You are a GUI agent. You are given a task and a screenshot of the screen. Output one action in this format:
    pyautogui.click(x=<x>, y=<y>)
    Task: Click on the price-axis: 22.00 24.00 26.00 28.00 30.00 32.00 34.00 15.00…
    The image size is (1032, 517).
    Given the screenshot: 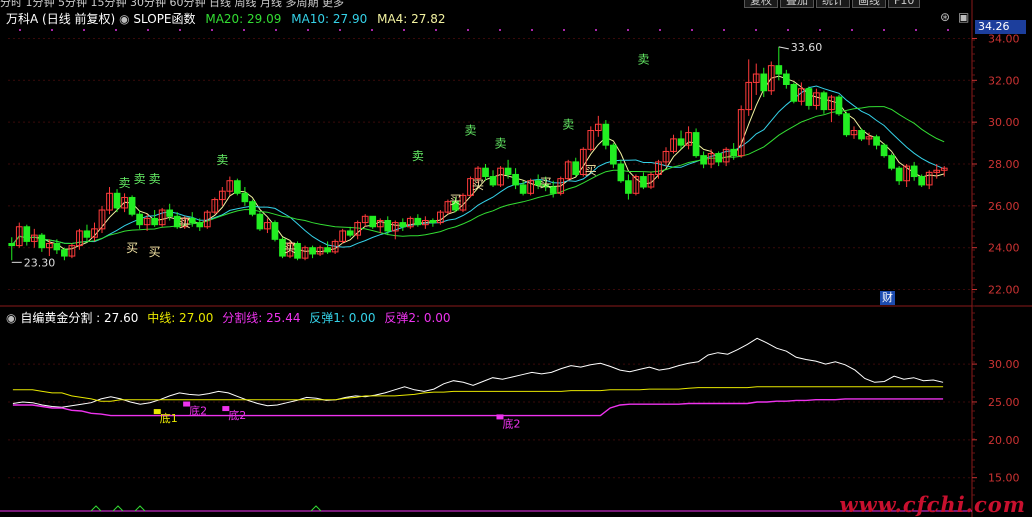 What is the action you would take?
    pyautogui.click(x=996, y=264)
    